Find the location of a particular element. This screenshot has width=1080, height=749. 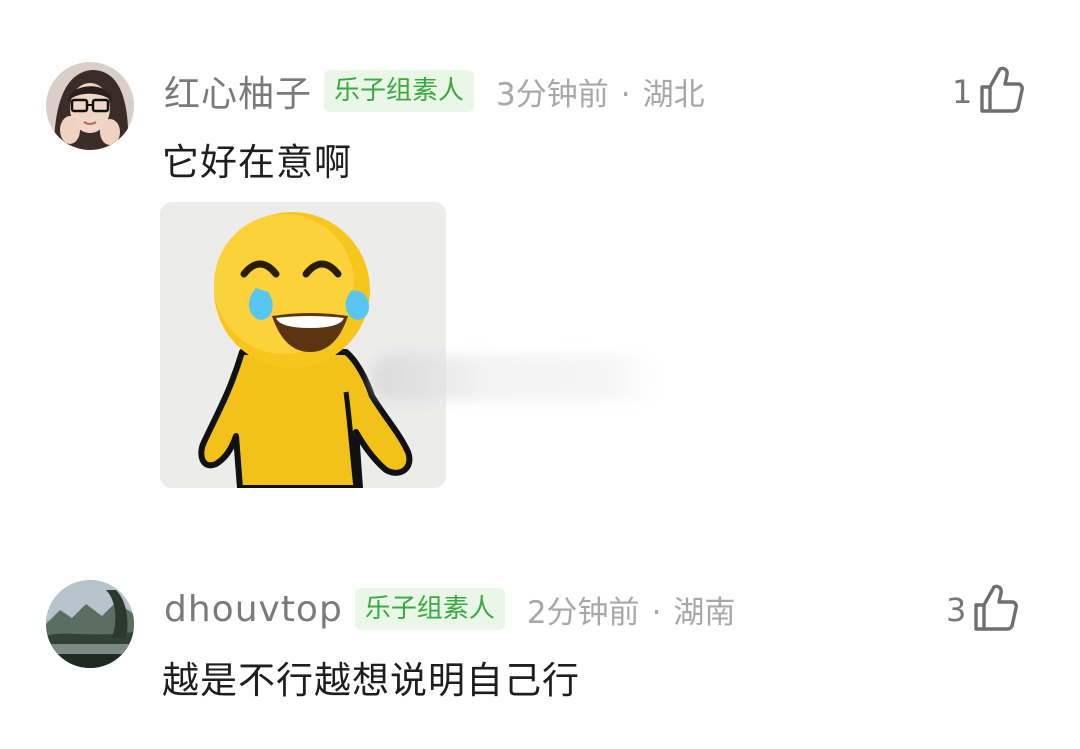

comment-meta: 2分钟前 · 湖南 is located at coordinates (631, 609).